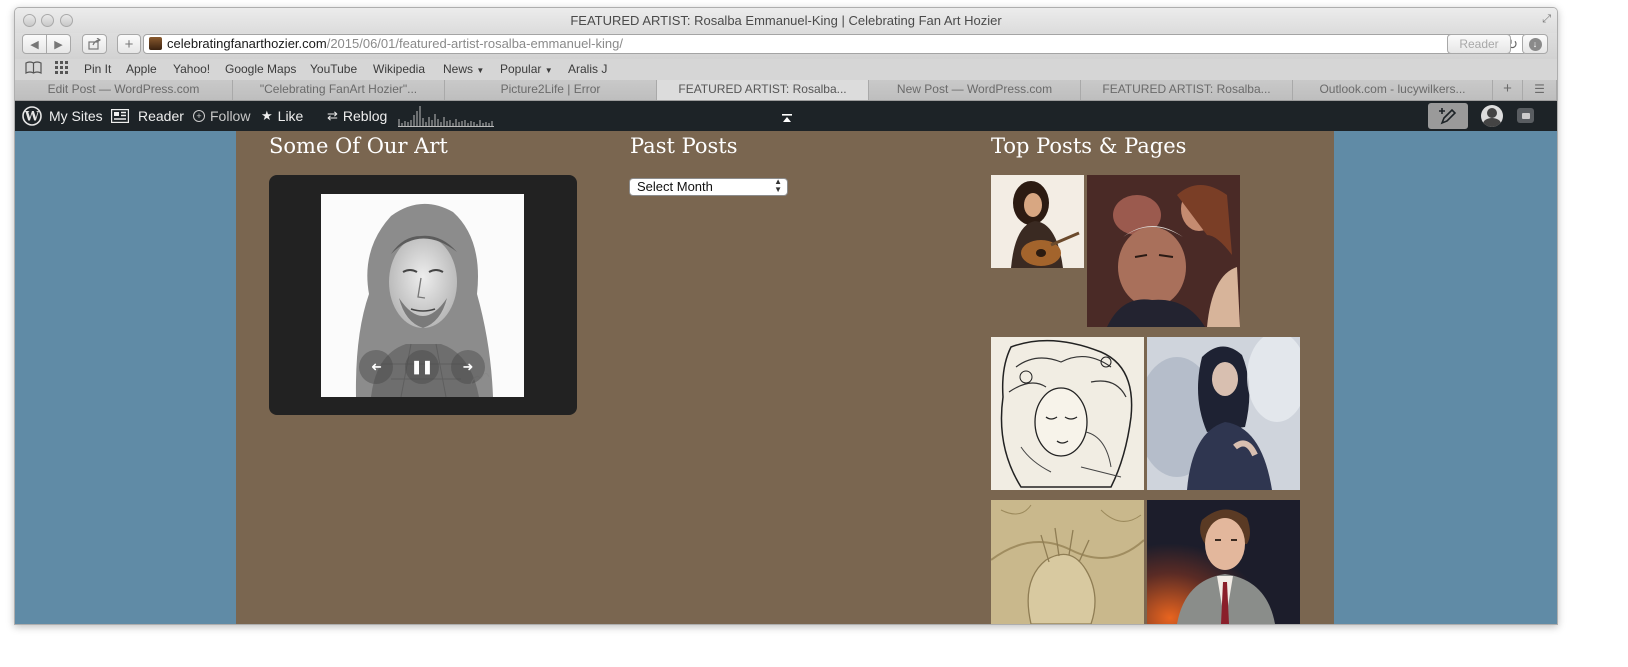 Image resolution: width=1628 pixels, height=667 pixels. What do you see at coordinates (446, 116) in the screenshot?
I see `stats-sparkline` at bounding box center [446, 116].